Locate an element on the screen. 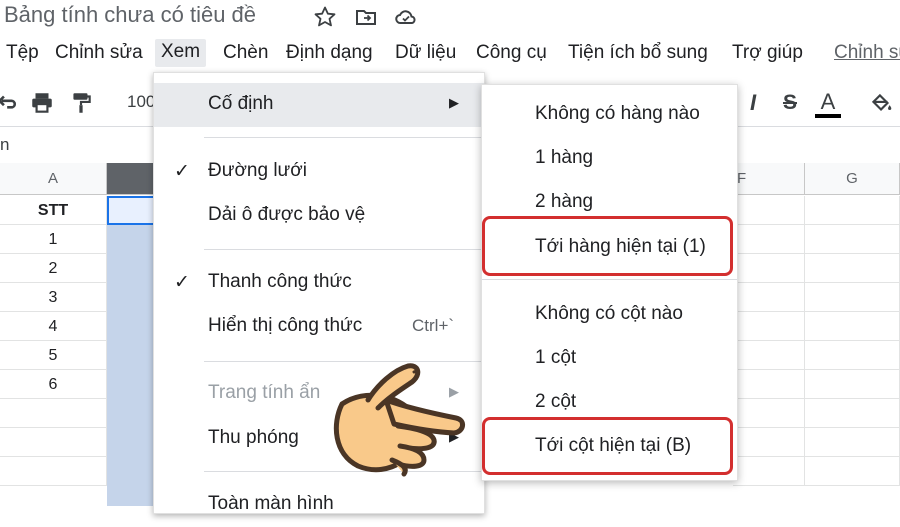 The image size is (900, 527). undo-icon is located at coordinates (9, 103).